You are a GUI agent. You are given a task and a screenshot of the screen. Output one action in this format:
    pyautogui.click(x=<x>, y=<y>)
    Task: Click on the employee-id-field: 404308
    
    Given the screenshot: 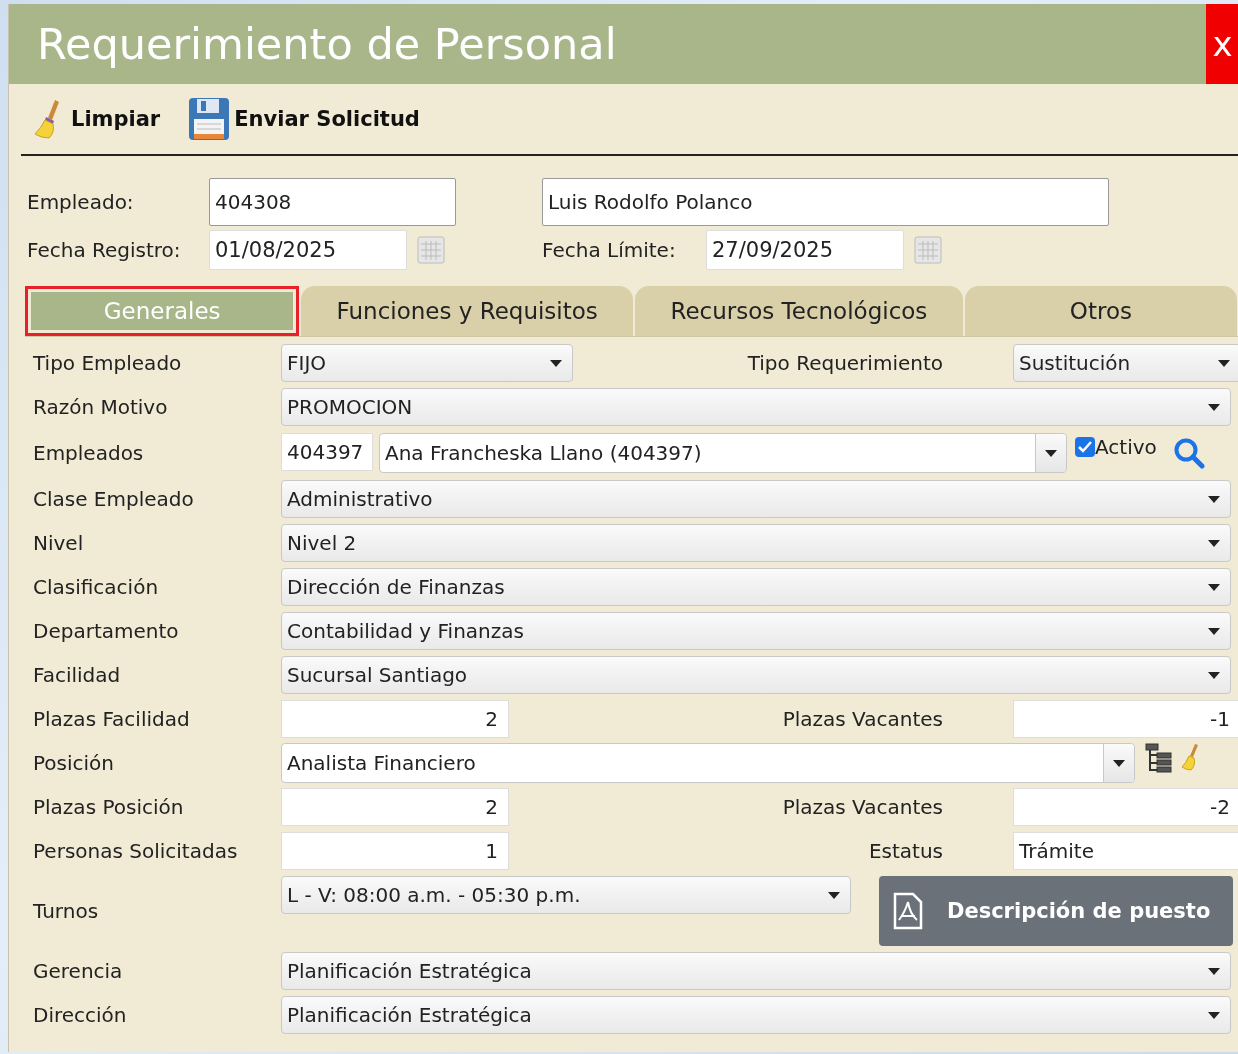 What is the action you would take?
    pyautogui.click(x=332, y=202)
    